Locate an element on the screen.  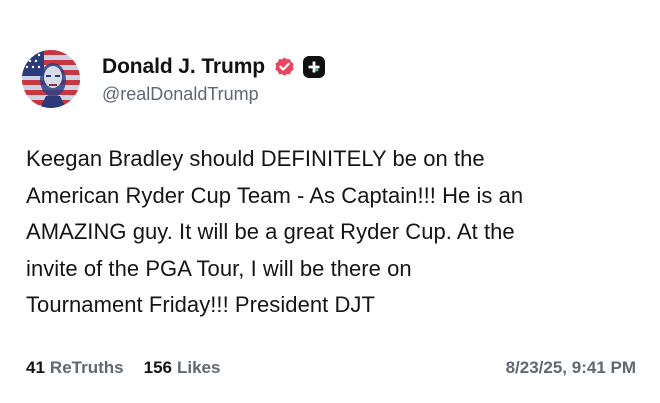
avatar is located at coordinates (51, 79).